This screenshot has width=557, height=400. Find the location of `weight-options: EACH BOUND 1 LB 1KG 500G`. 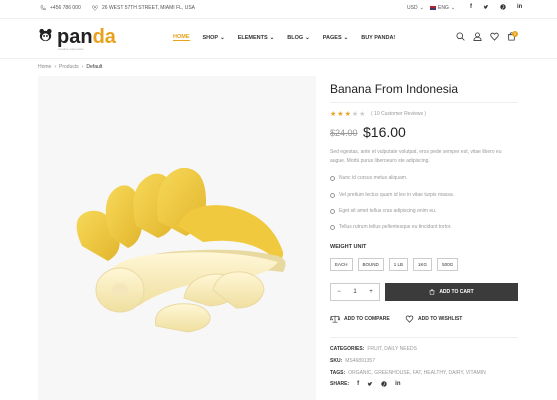

weight-options: EACH BOUND 1 LB 1KG 500G is located at coordinates (394, 264).